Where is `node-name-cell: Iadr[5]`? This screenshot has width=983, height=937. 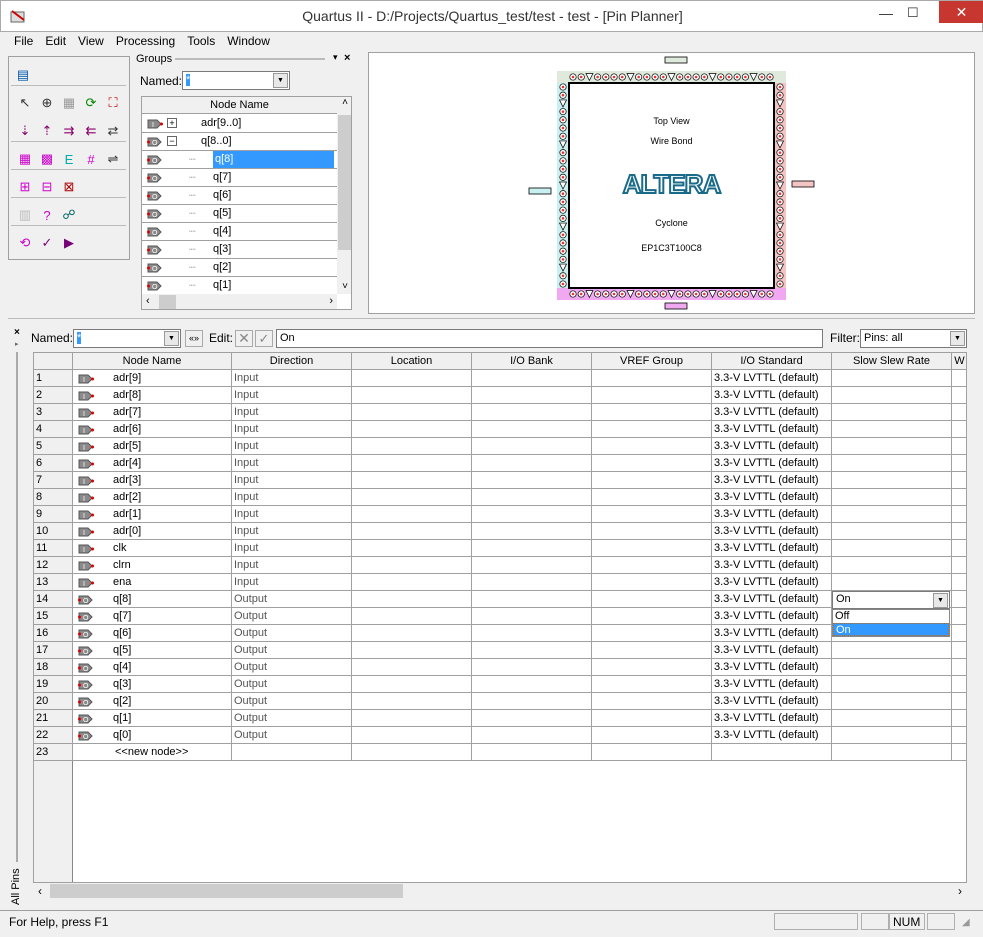 node-name-cell: Iadr[5] is located at coordinates (152, 446).